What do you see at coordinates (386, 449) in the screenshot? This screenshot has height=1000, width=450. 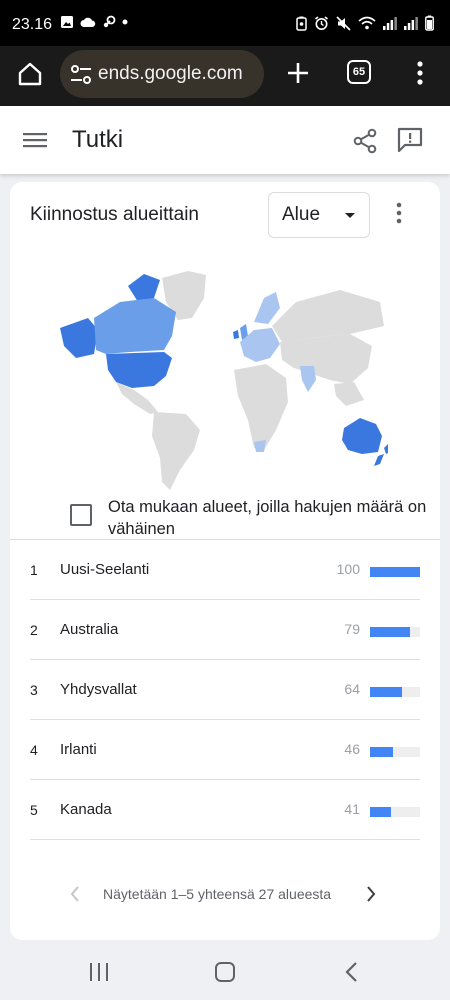 I see `map-new-zealand` at bounding box center [386, 449].